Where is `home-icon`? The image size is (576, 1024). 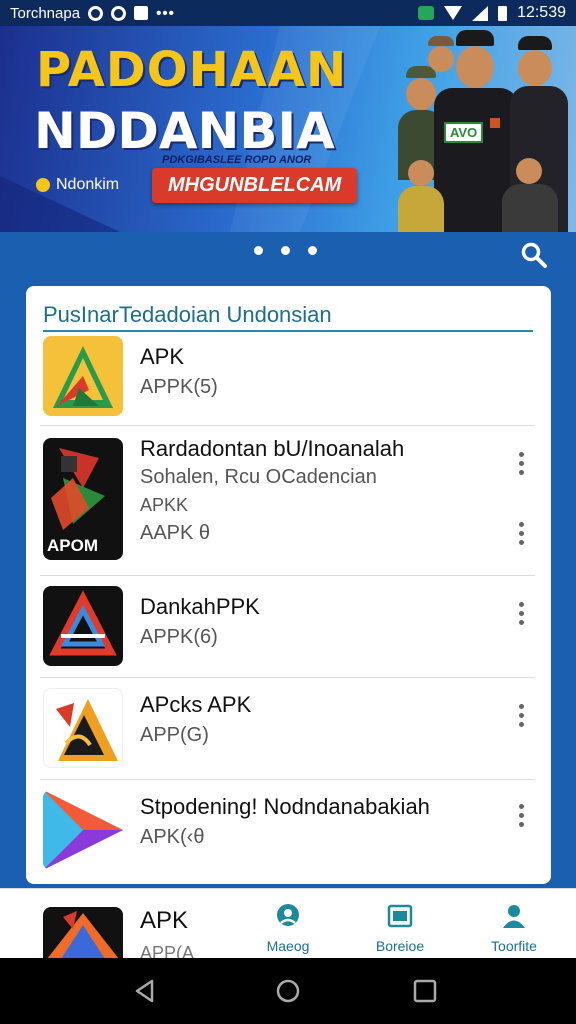 home-icon is located at coordinates (288, 991).